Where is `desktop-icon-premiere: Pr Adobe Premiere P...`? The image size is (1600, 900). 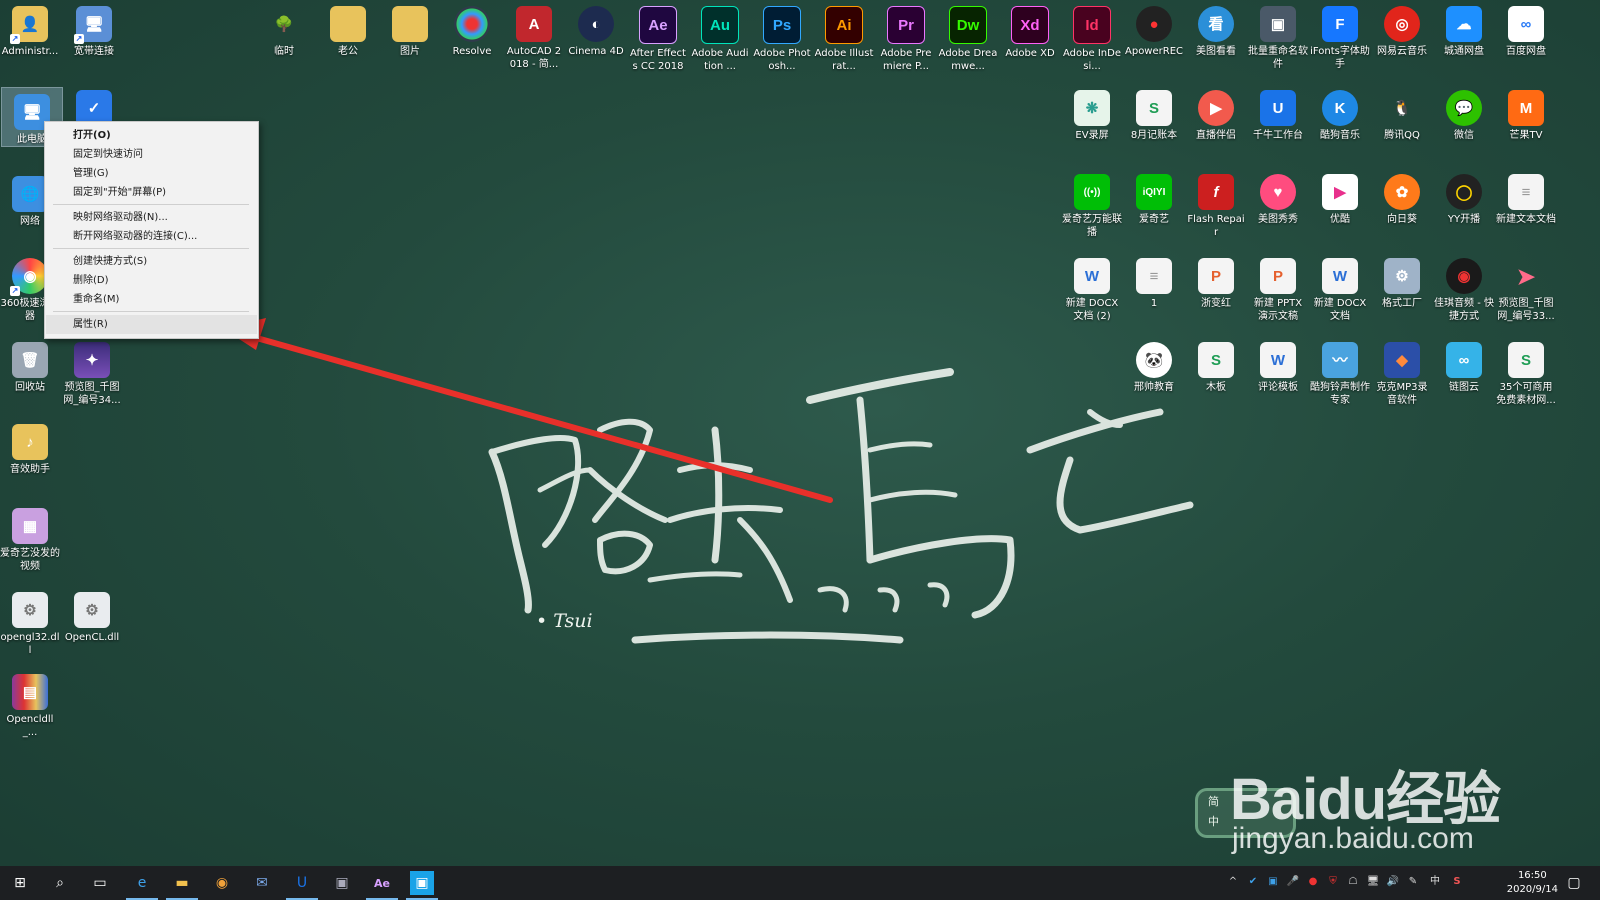
desktop-icon-premiere: Pr Adobe Premiere P... is located at coordinates (906, 36).